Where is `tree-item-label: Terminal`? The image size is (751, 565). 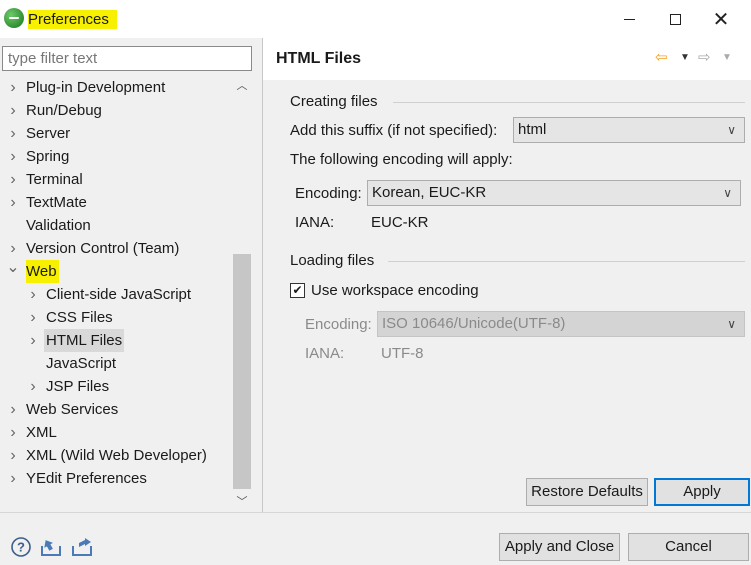 tree-item-label: Terminal is located at coordinates (54, 179).